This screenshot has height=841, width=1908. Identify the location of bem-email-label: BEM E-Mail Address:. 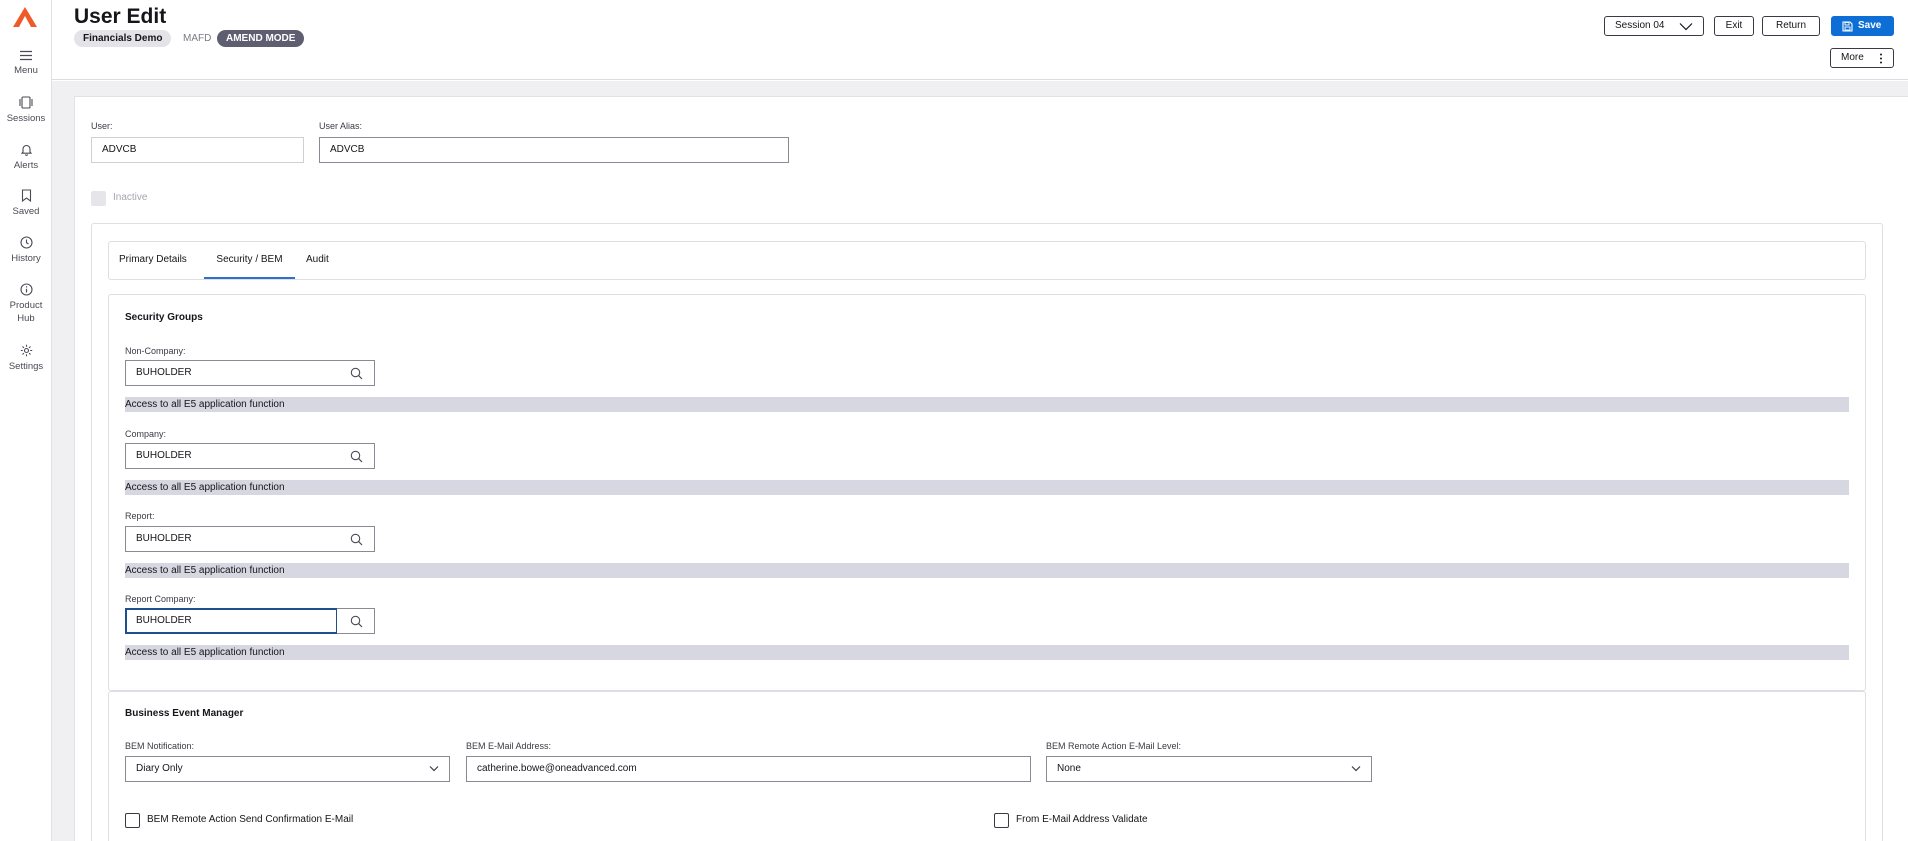
(509, 746).